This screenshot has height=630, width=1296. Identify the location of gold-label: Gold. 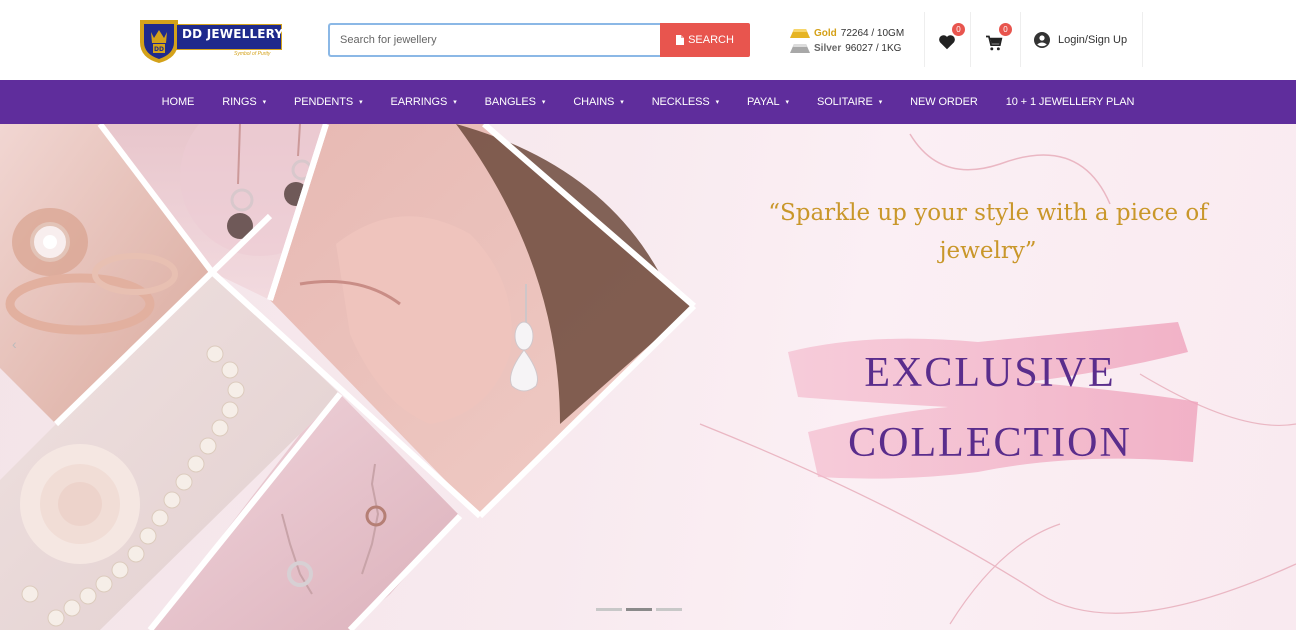
(825, 33).